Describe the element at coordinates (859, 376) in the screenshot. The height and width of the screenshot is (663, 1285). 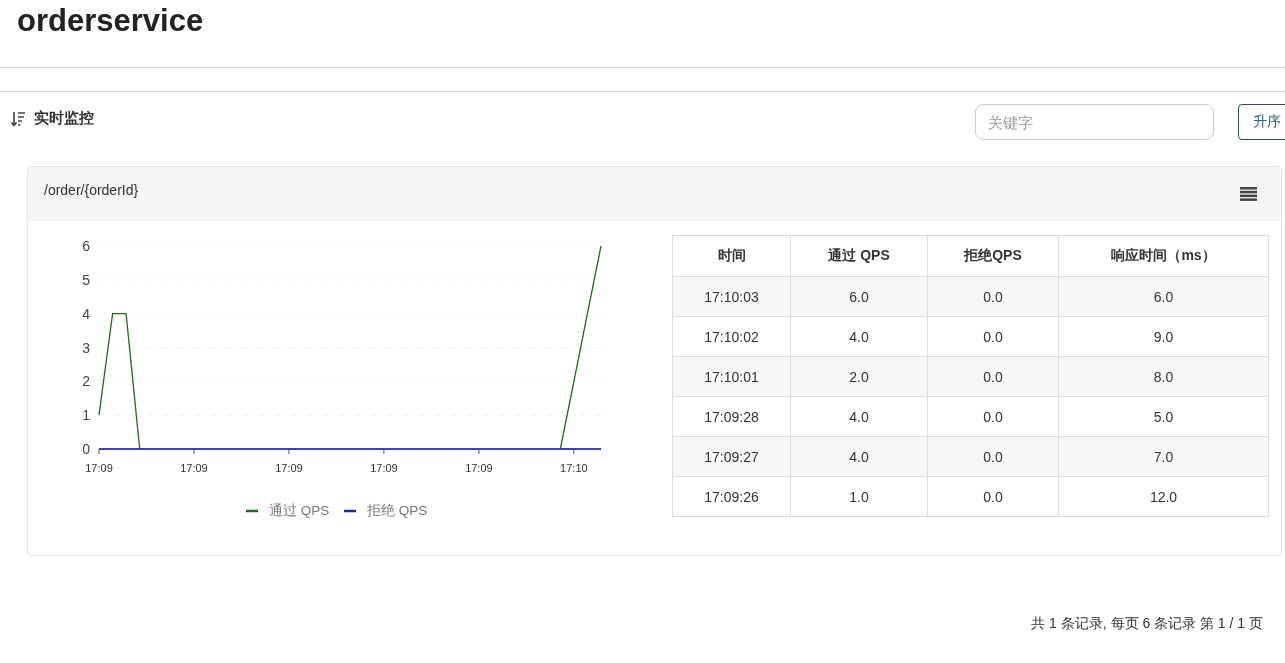
I see `table-cell: 2.0` at that location.